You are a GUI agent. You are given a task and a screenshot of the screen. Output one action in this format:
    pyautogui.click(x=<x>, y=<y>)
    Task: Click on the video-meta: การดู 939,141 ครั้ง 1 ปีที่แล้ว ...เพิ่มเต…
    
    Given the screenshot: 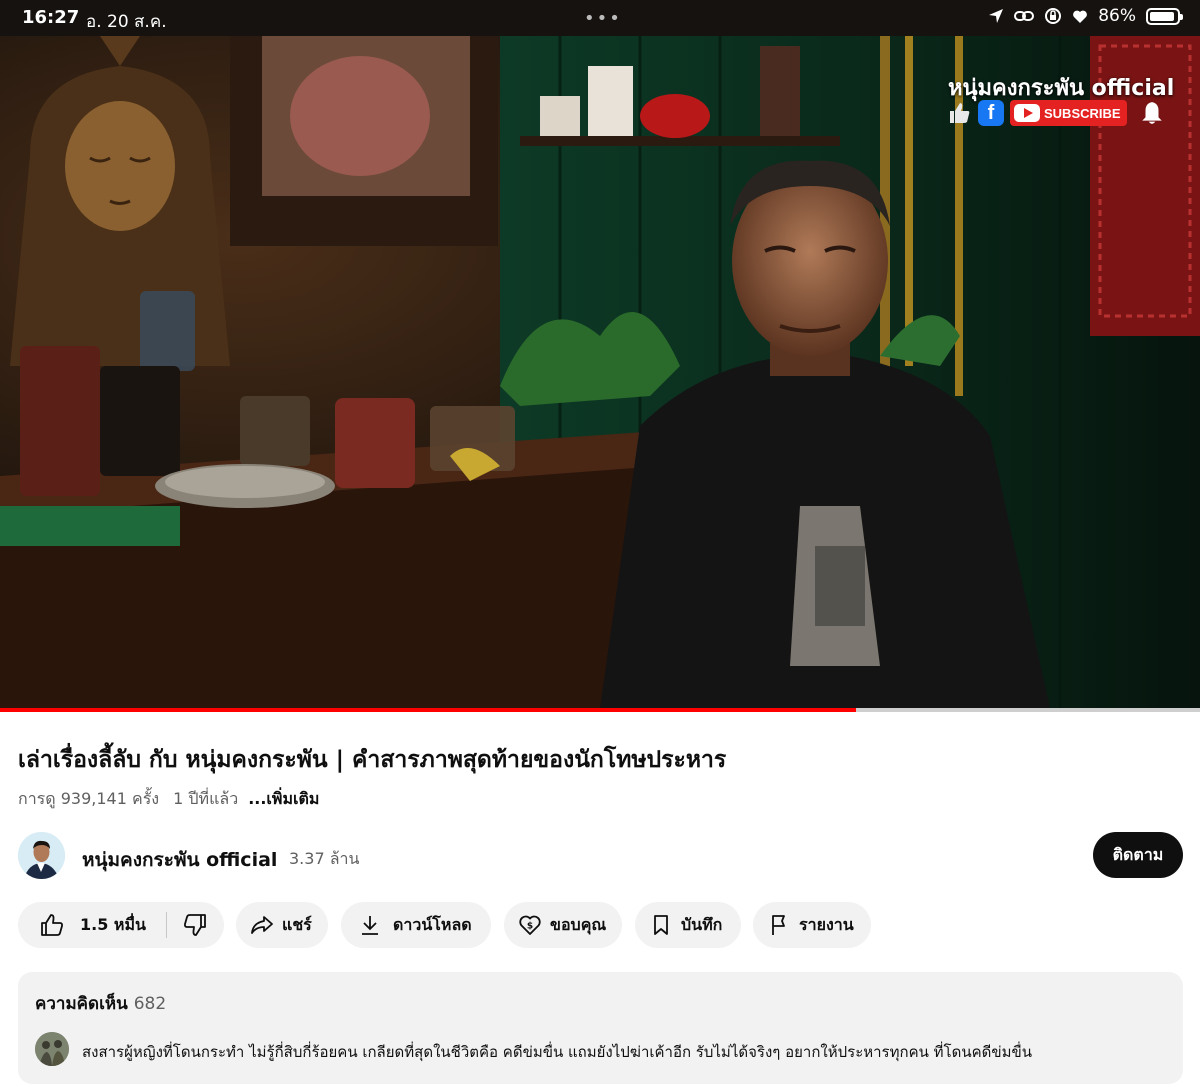 What is the action you would take?
    pyautogui.click(x=168, y=799)
    